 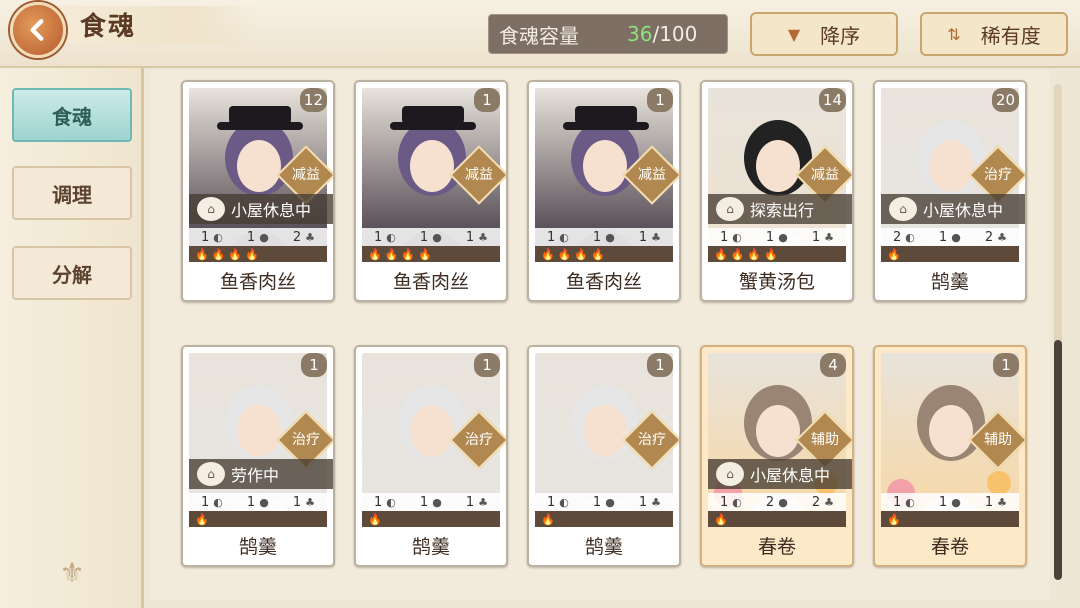 What do you see at coordinates (777, 456) in the screenshot?
I see `food-soul-card: 4 辅助 ⌂ 小屋休息中 1 ◐ 2 ● 2 ♣ 🔥 春卷` at bounding box center [777, 456].